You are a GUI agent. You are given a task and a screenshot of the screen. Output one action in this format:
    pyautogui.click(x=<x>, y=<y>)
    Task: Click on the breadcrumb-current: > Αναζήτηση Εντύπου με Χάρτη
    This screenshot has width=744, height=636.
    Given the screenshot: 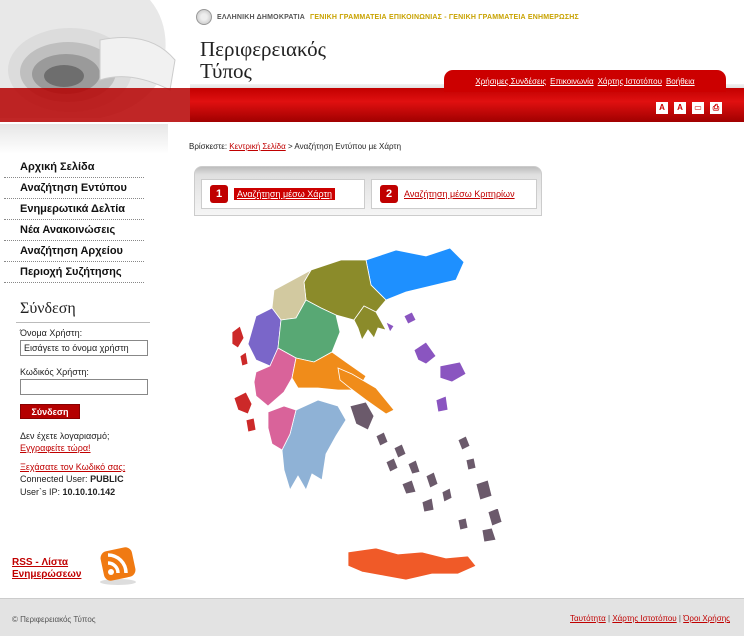 What is the action you would take?
    pyautogui.click(x=344, y=146)
    